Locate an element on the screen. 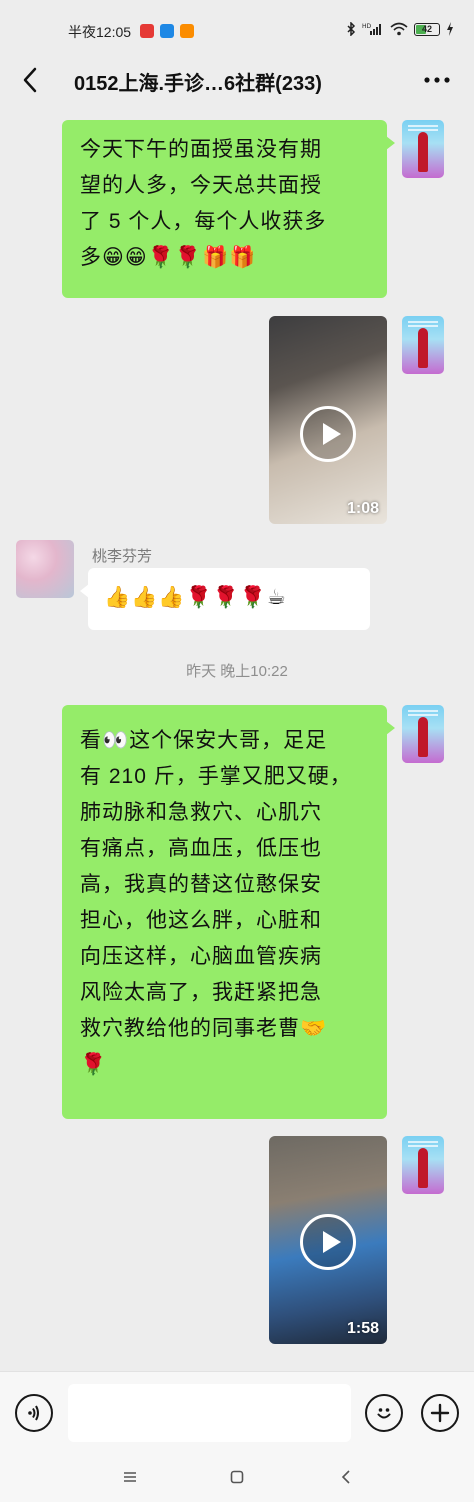 Image resolution: width=474 pixels, height=1502 pixels. message-line: 有痛点，高血压，低压也 is located at coordinates (201, 848).